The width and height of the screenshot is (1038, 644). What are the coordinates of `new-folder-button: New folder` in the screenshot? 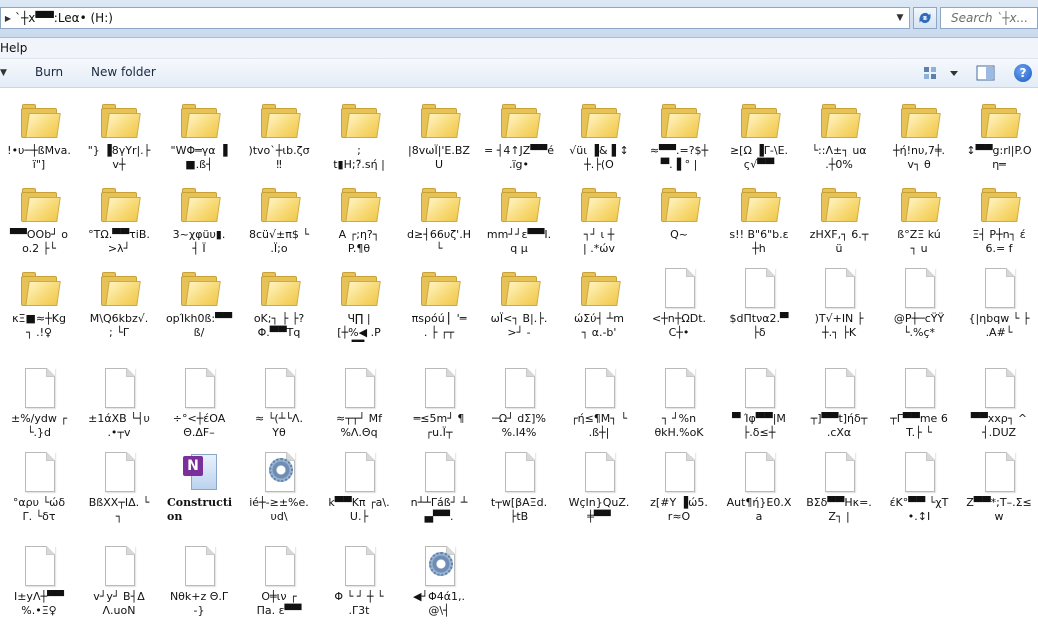 It's located at (123, 72).